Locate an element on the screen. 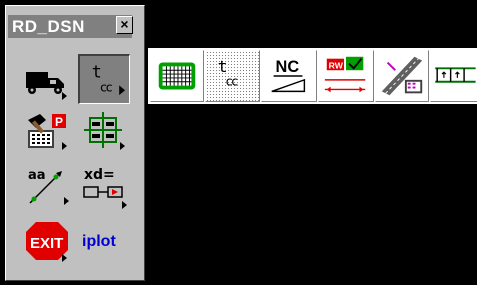  tcc-tool-button: t cc is located at coordinates (104, 79).